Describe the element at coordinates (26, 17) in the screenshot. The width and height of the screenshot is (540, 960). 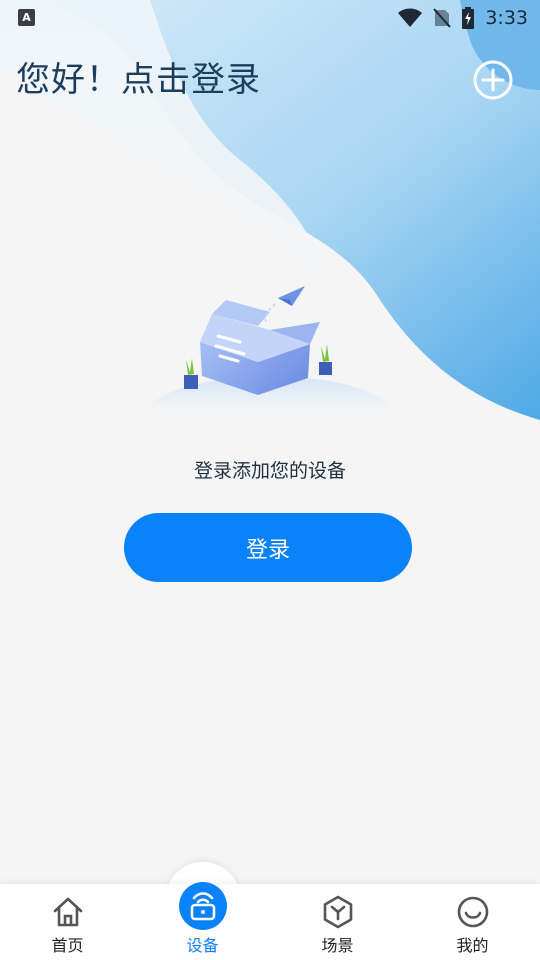
I see `notification-app-icon: A` at that location.